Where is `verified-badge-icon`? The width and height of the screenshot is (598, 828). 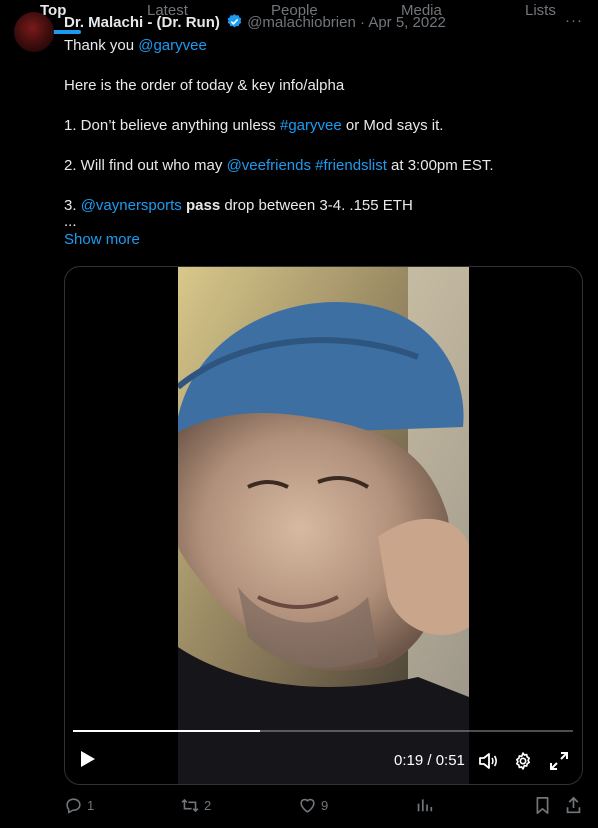 verified-badge-icon is located at coordinates (234, 23).